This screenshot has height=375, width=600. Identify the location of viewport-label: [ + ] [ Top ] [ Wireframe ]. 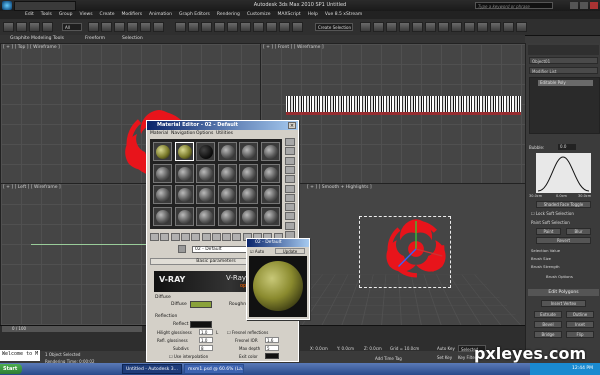
(31, 47).